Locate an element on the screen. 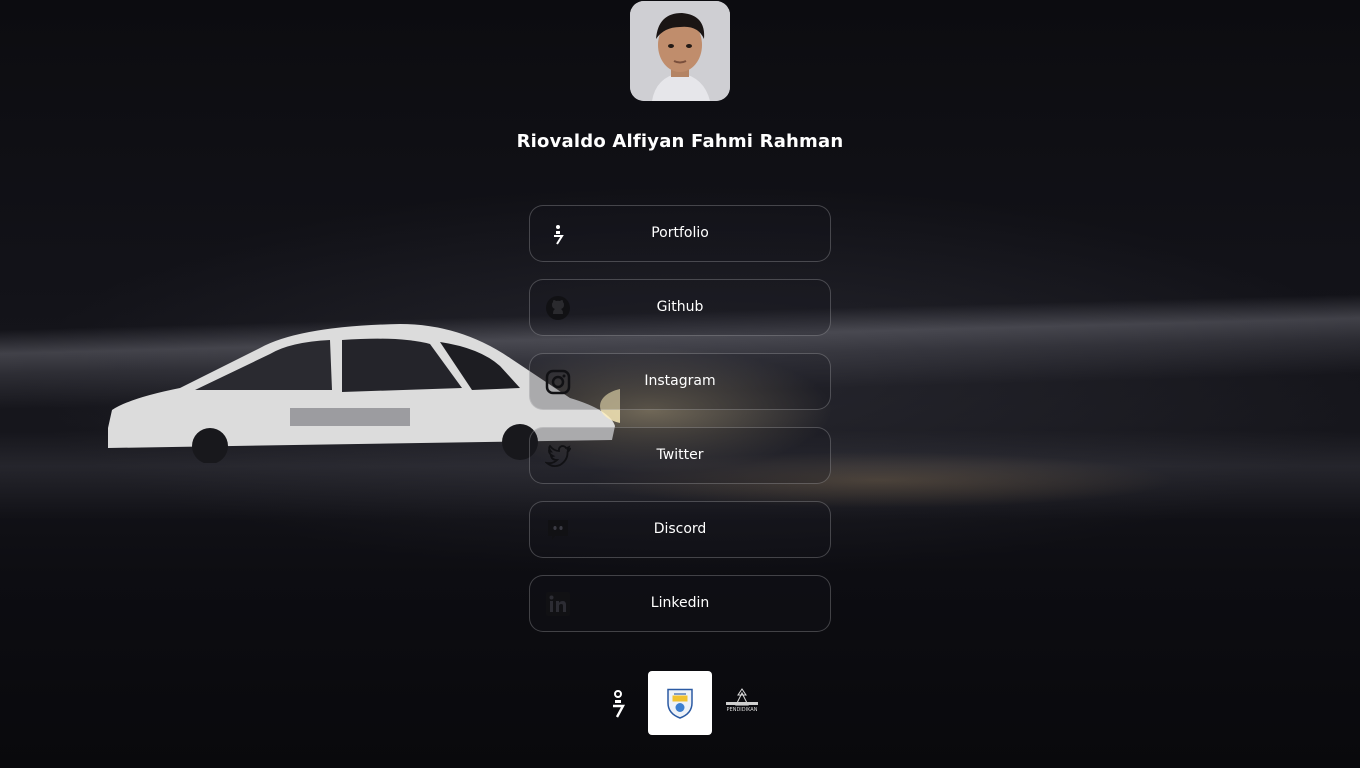  linkedin-link-label: Linkedin is located at coordinates (680, 603).